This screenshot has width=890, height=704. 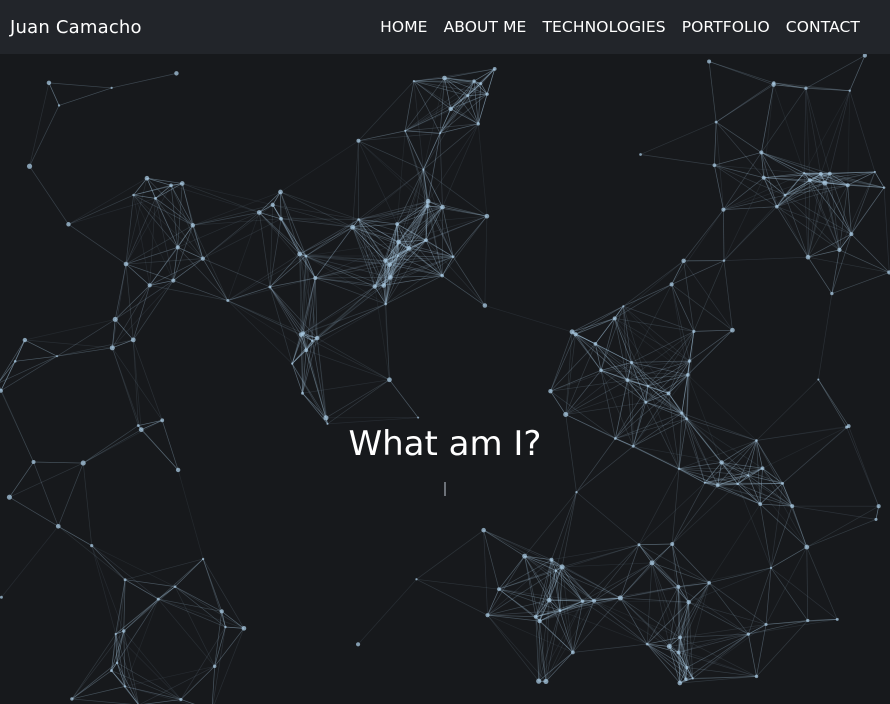 What do you see at coordinates (485, 27) in the screenshot?
I see `nav-link-about-me: ABOUT ME` at bounding box center [485, 27].